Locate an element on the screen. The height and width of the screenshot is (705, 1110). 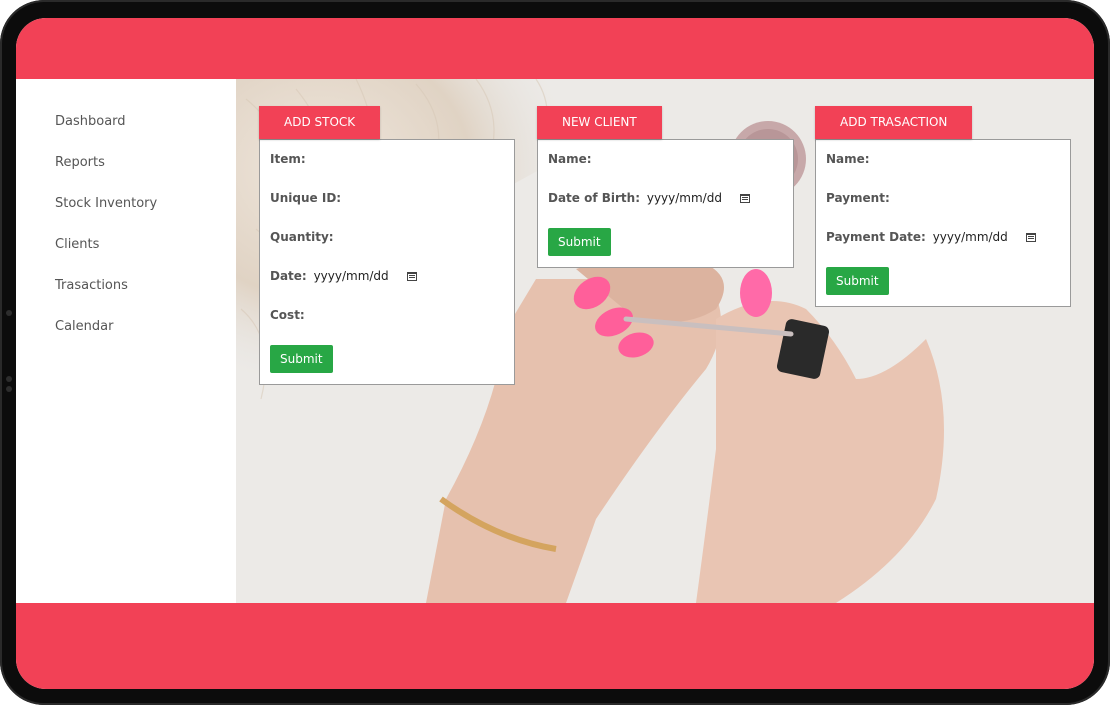
payment-label: Payment: is located at coordinates (858, 198).